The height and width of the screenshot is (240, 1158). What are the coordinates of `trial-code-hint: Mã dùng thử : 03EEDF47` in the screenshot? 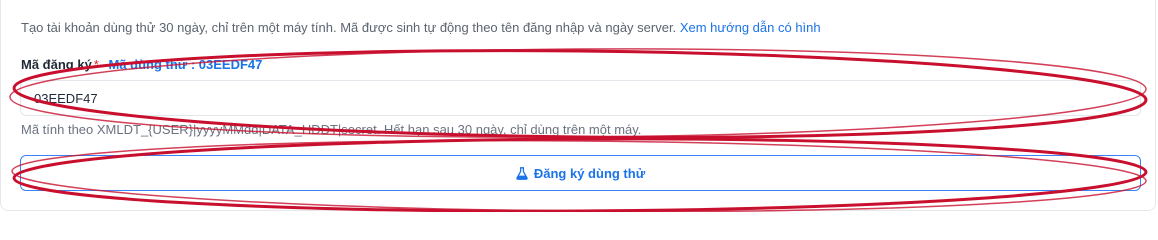 It's located at (185, 64).